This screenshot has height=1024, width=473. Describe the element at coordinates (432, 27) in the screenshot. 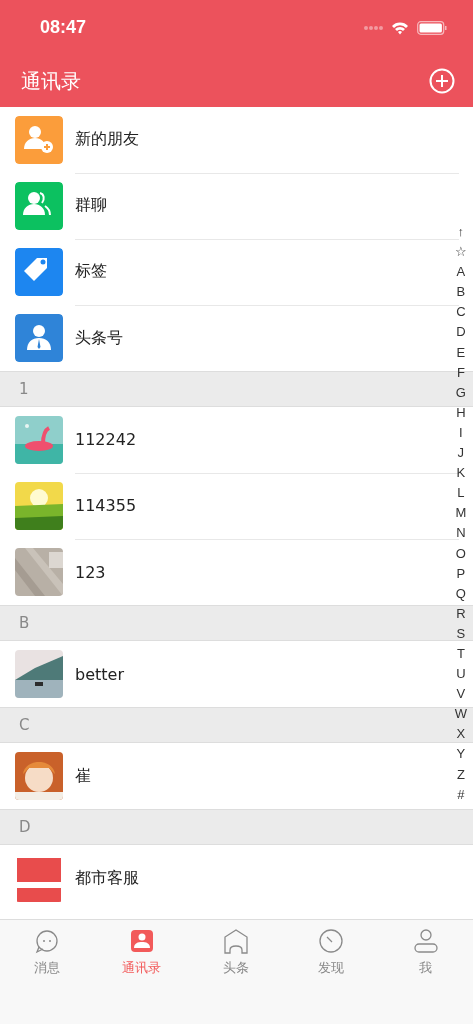

I see `battery-icon` at that location.